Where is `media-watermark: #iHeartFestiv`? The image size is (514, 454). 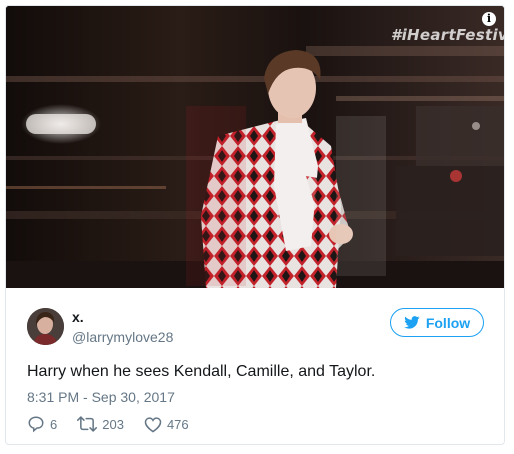
media-watermark: #iHeartFestiv is located at coordinates (447, 35).